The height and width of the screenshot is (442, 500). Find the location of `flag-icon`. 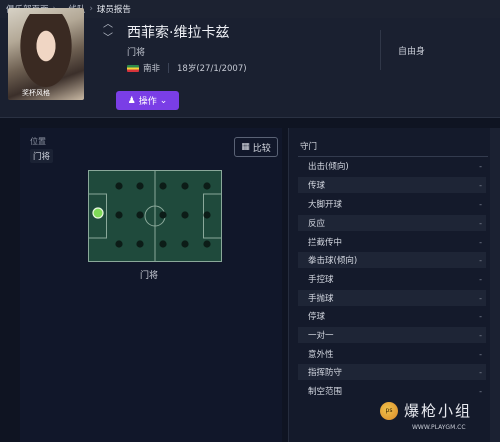

flag-icon is located at coordinates (133, 68).